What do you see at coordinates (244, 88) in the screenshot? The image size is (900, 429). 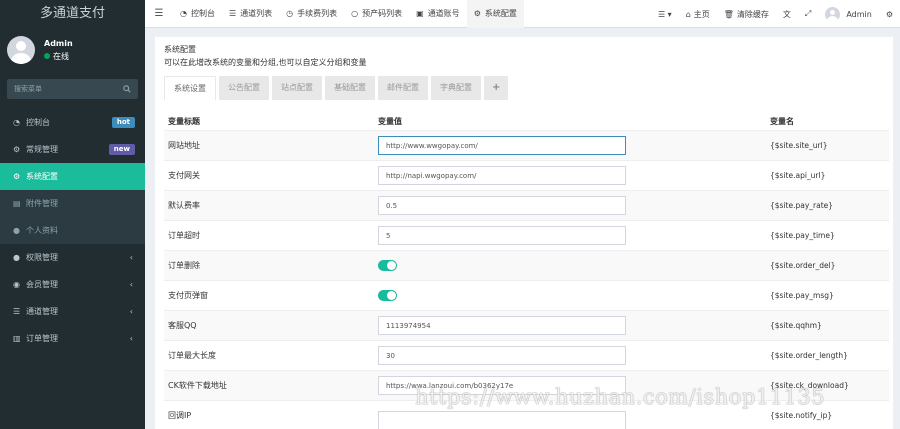 I see `tab-notice-config: 公告配置` at bounding box center [244, 88].